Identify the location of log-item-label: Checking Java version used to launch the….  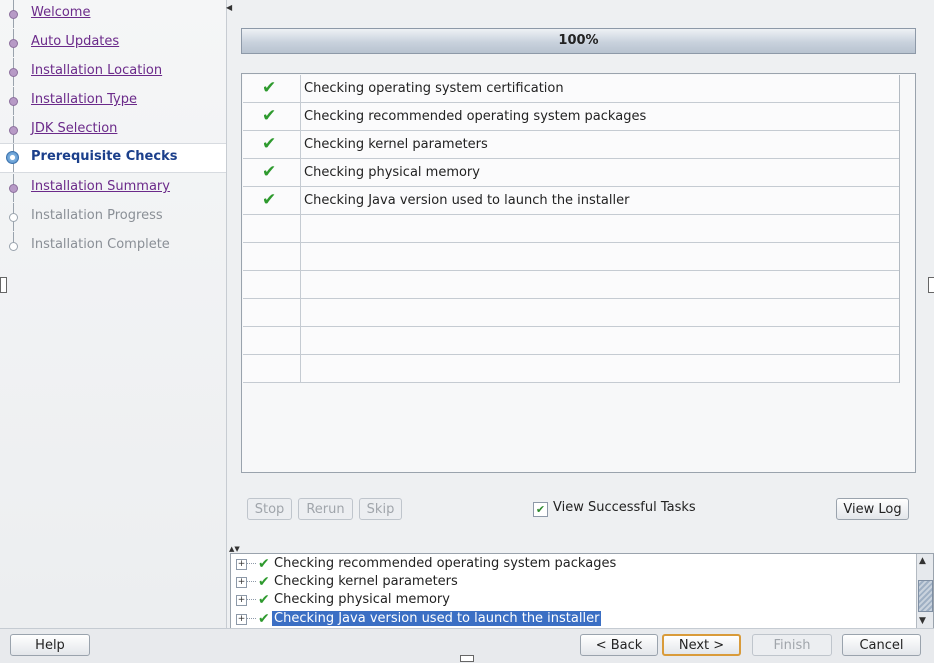
(437, 618).